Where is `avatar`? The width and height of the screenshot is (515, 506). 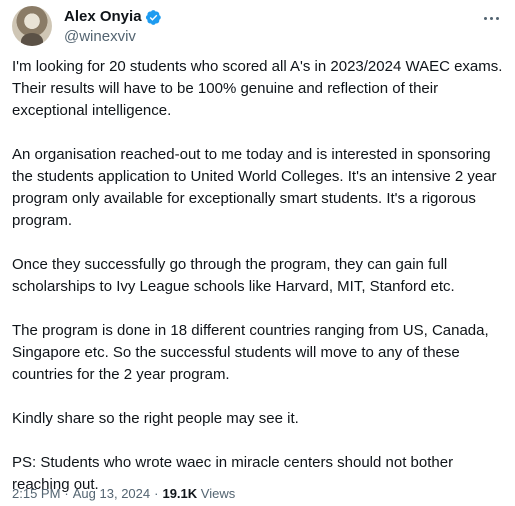
avatar is located at coordinates (32, 26).